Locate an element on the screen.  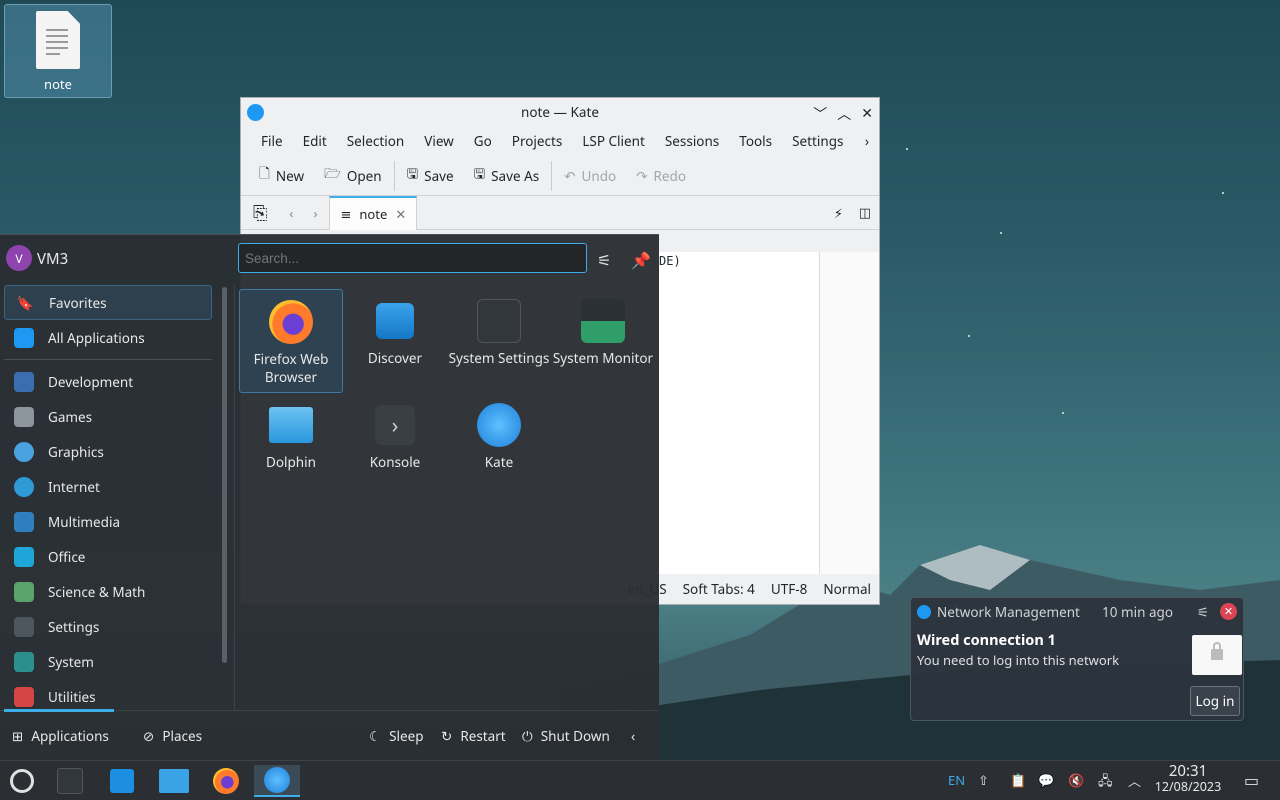
desktop-icon-note: note is located at coordinates (58, 51).